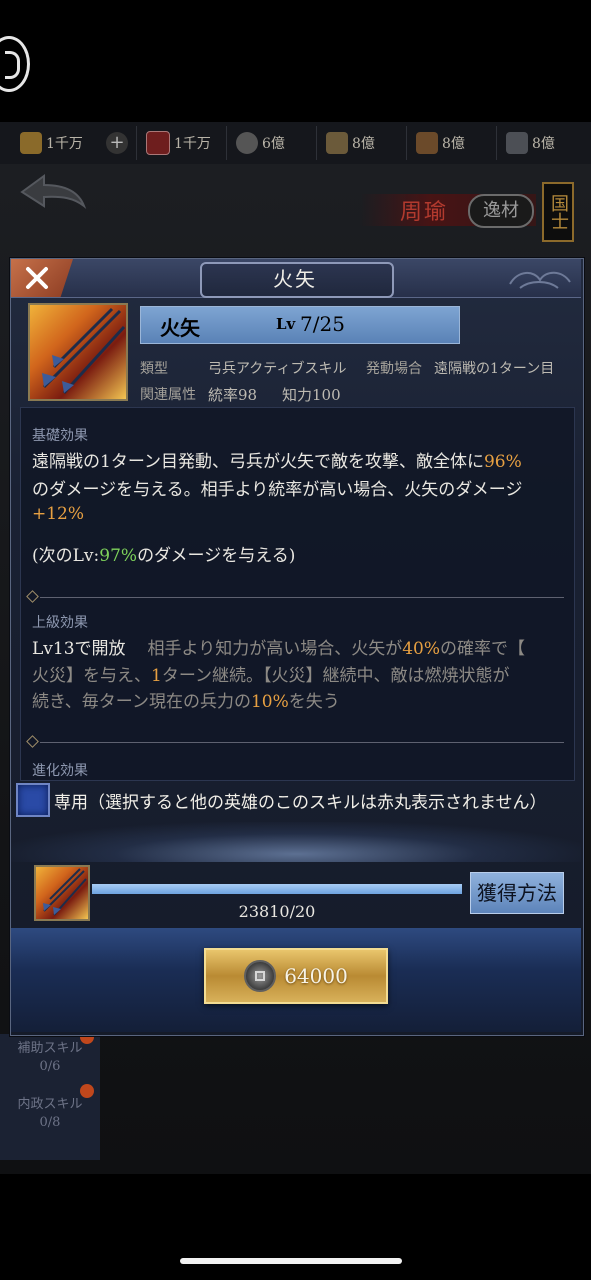  What do you see at coordinates (87, 1091) in the screenshot?
I see `notification-dot` at bounding box center [87, 1091].